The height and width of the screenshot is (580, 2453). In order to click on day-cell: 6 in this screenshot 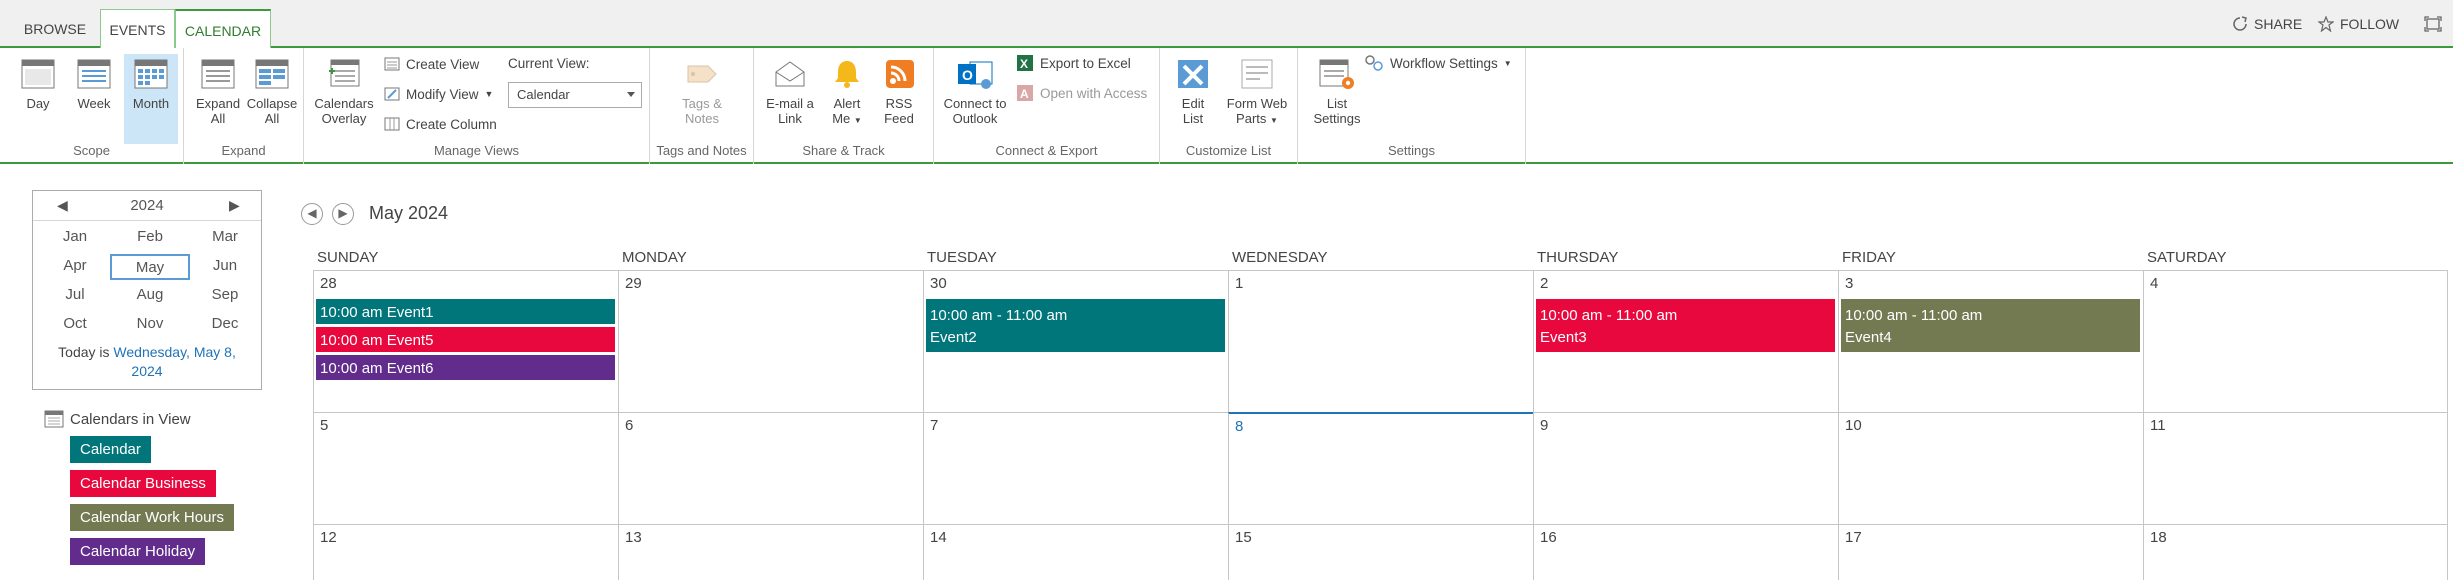, I will do `click(770, 468)`.